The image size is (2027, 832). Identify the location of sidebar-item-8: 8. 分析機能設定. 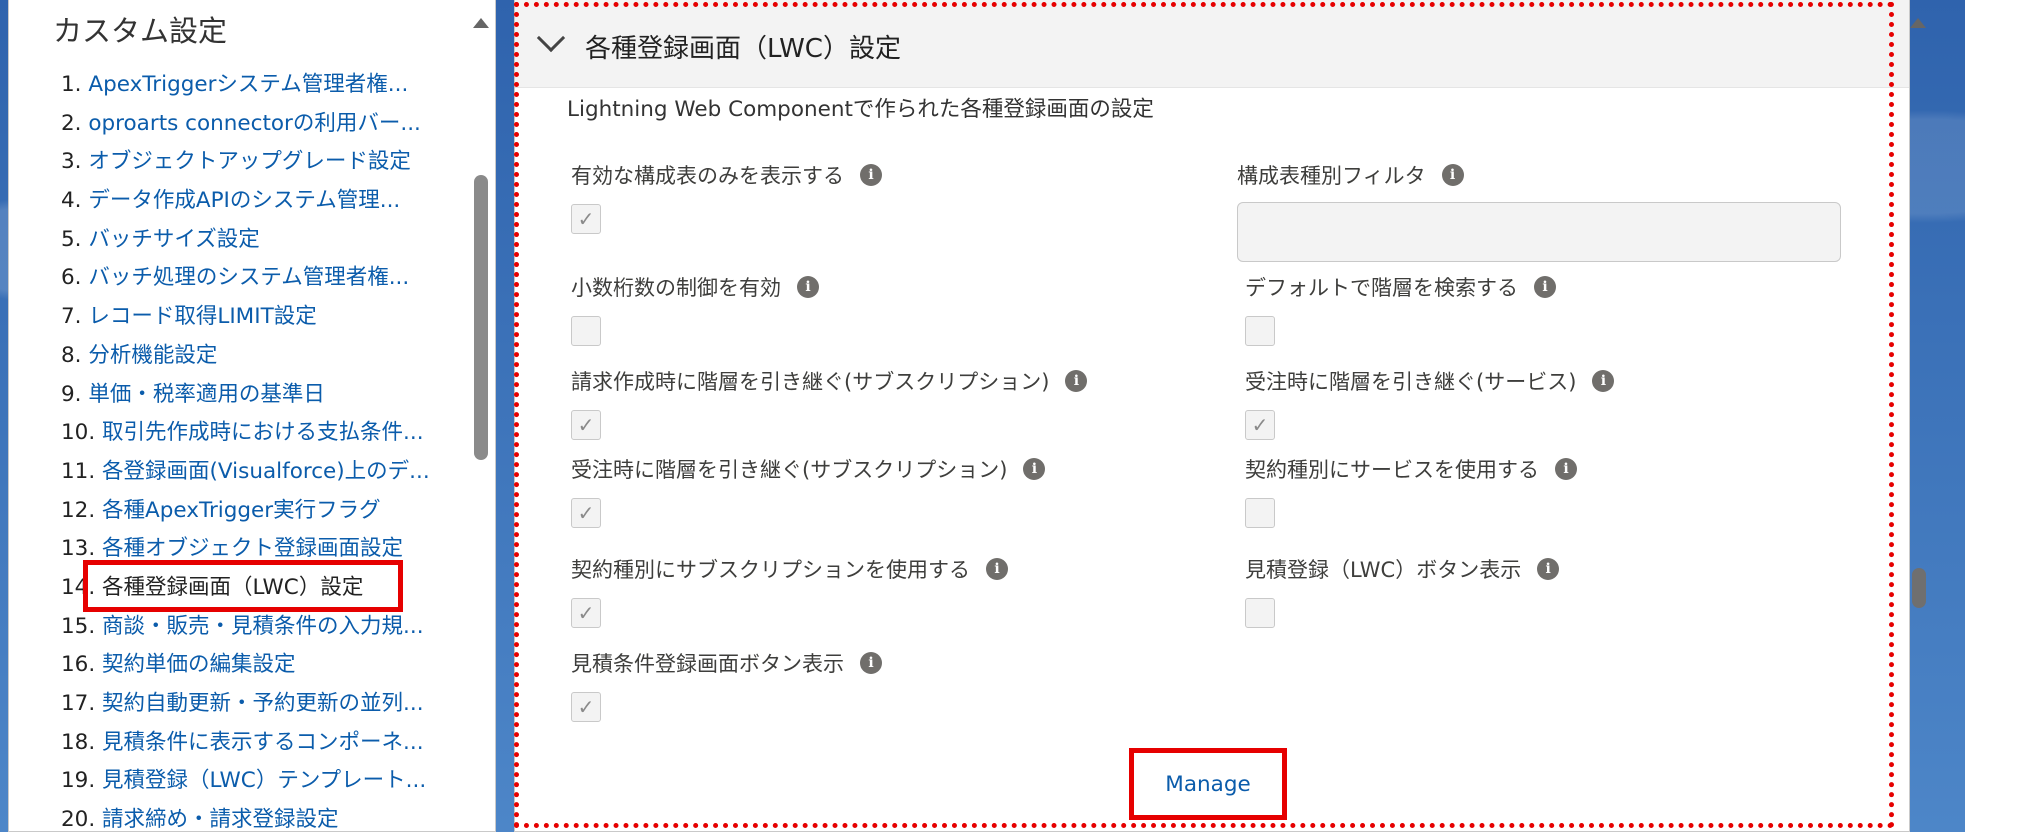
(239, 356).